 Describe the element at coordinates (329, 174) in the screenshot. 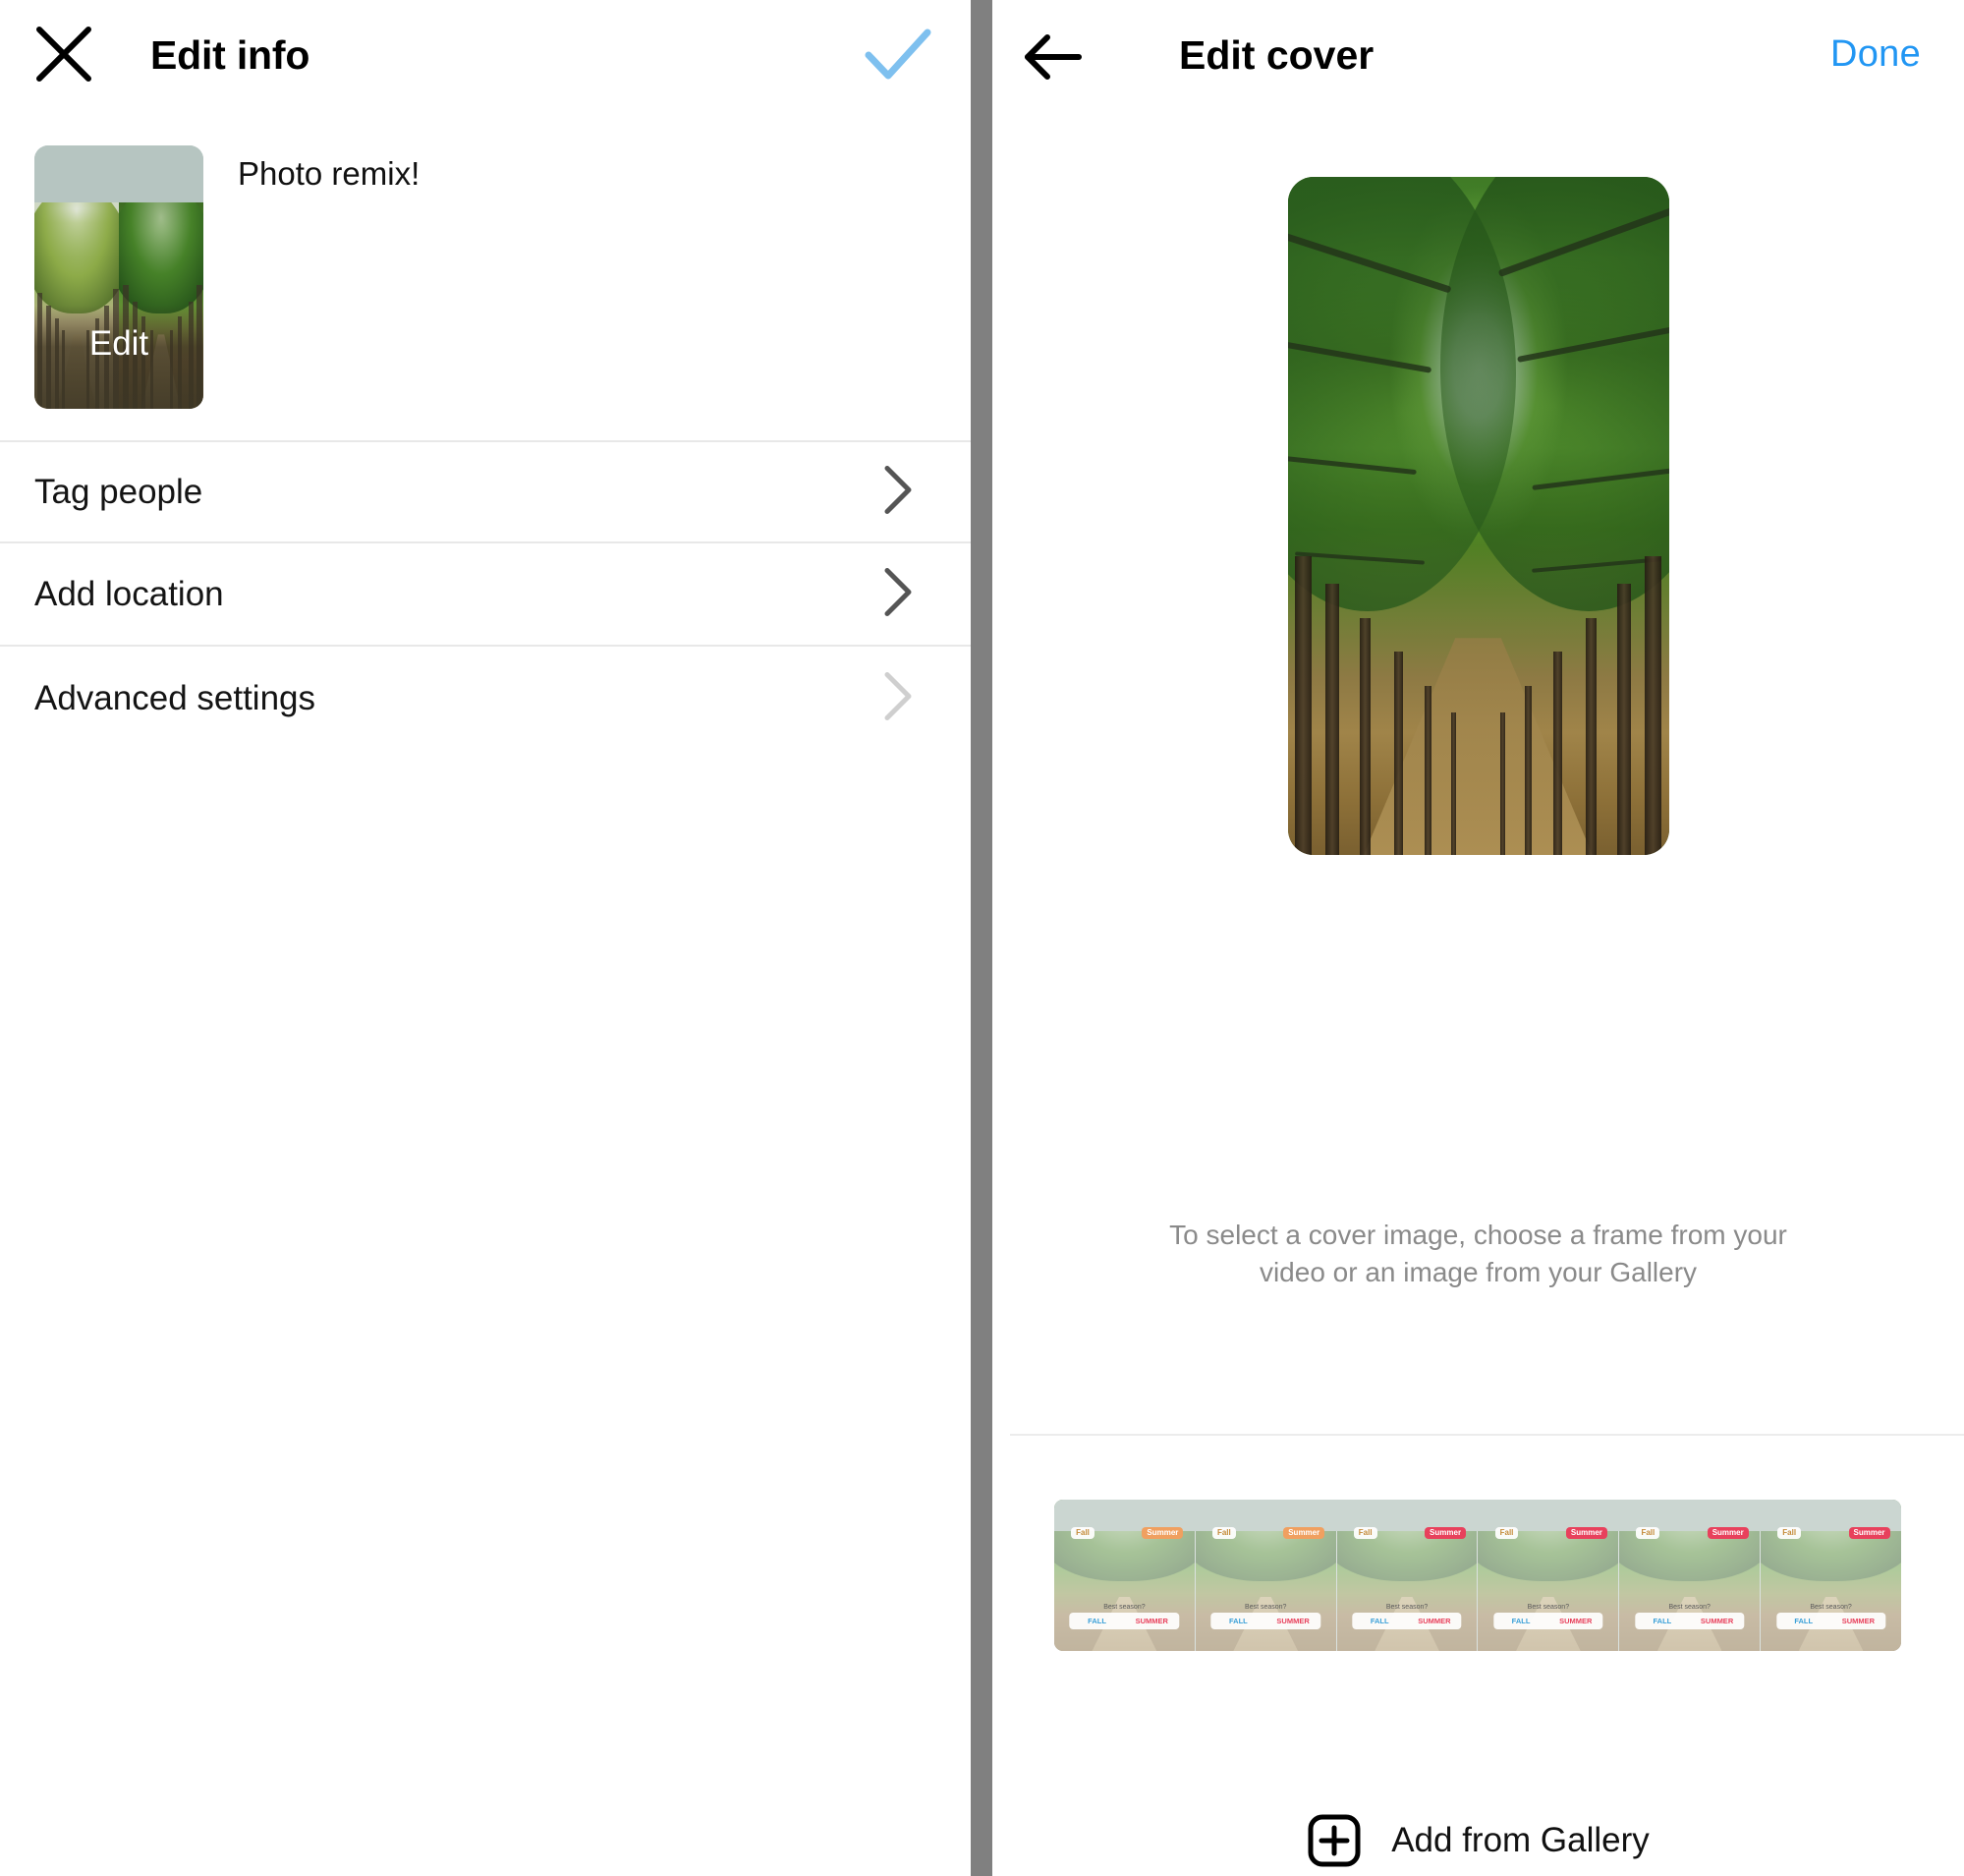

I see `caption-text: Photo remix!` at that location.